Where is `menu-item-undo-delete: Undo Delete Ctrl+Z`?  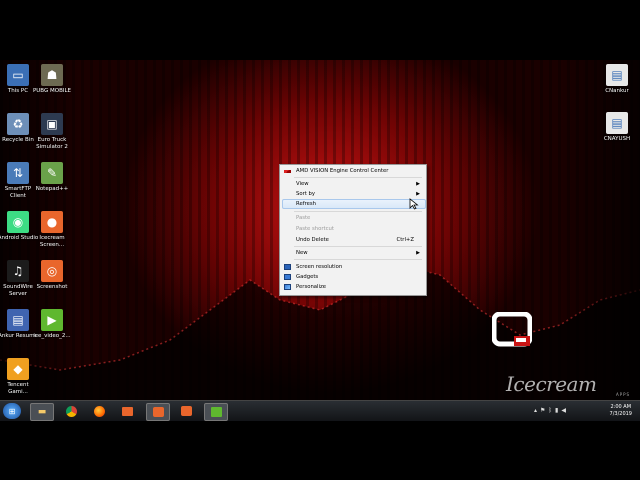 menu-item-undo-delete: Undo Delete Ctrl+Z is located at coordinates (353, 240).